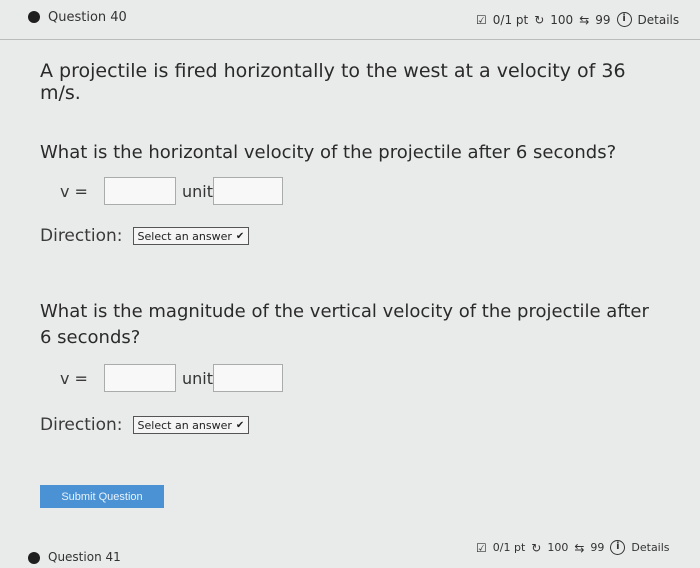  I want to click on part2-select-text: Select an answer, so click(184, 425).